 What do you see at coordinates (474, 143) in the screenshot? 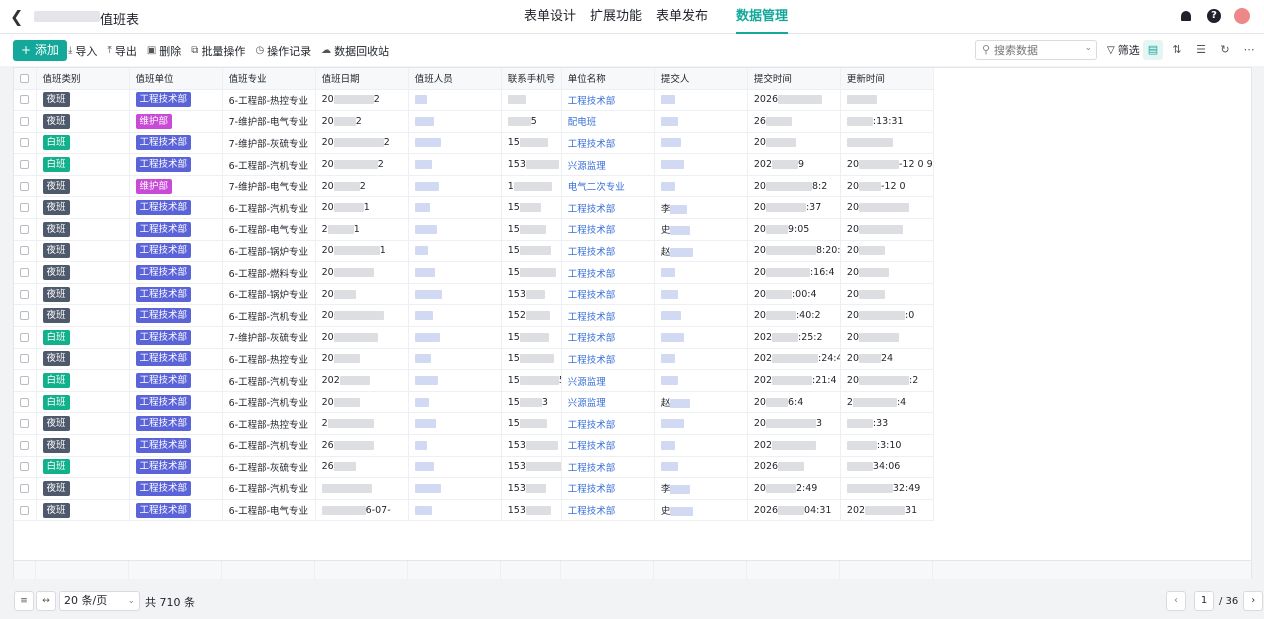
I see `table-row: 白班 工程技术部 7-维护部-灰硫专业 20 2 15 工程技术部 20` at bounding box center [474, 143].